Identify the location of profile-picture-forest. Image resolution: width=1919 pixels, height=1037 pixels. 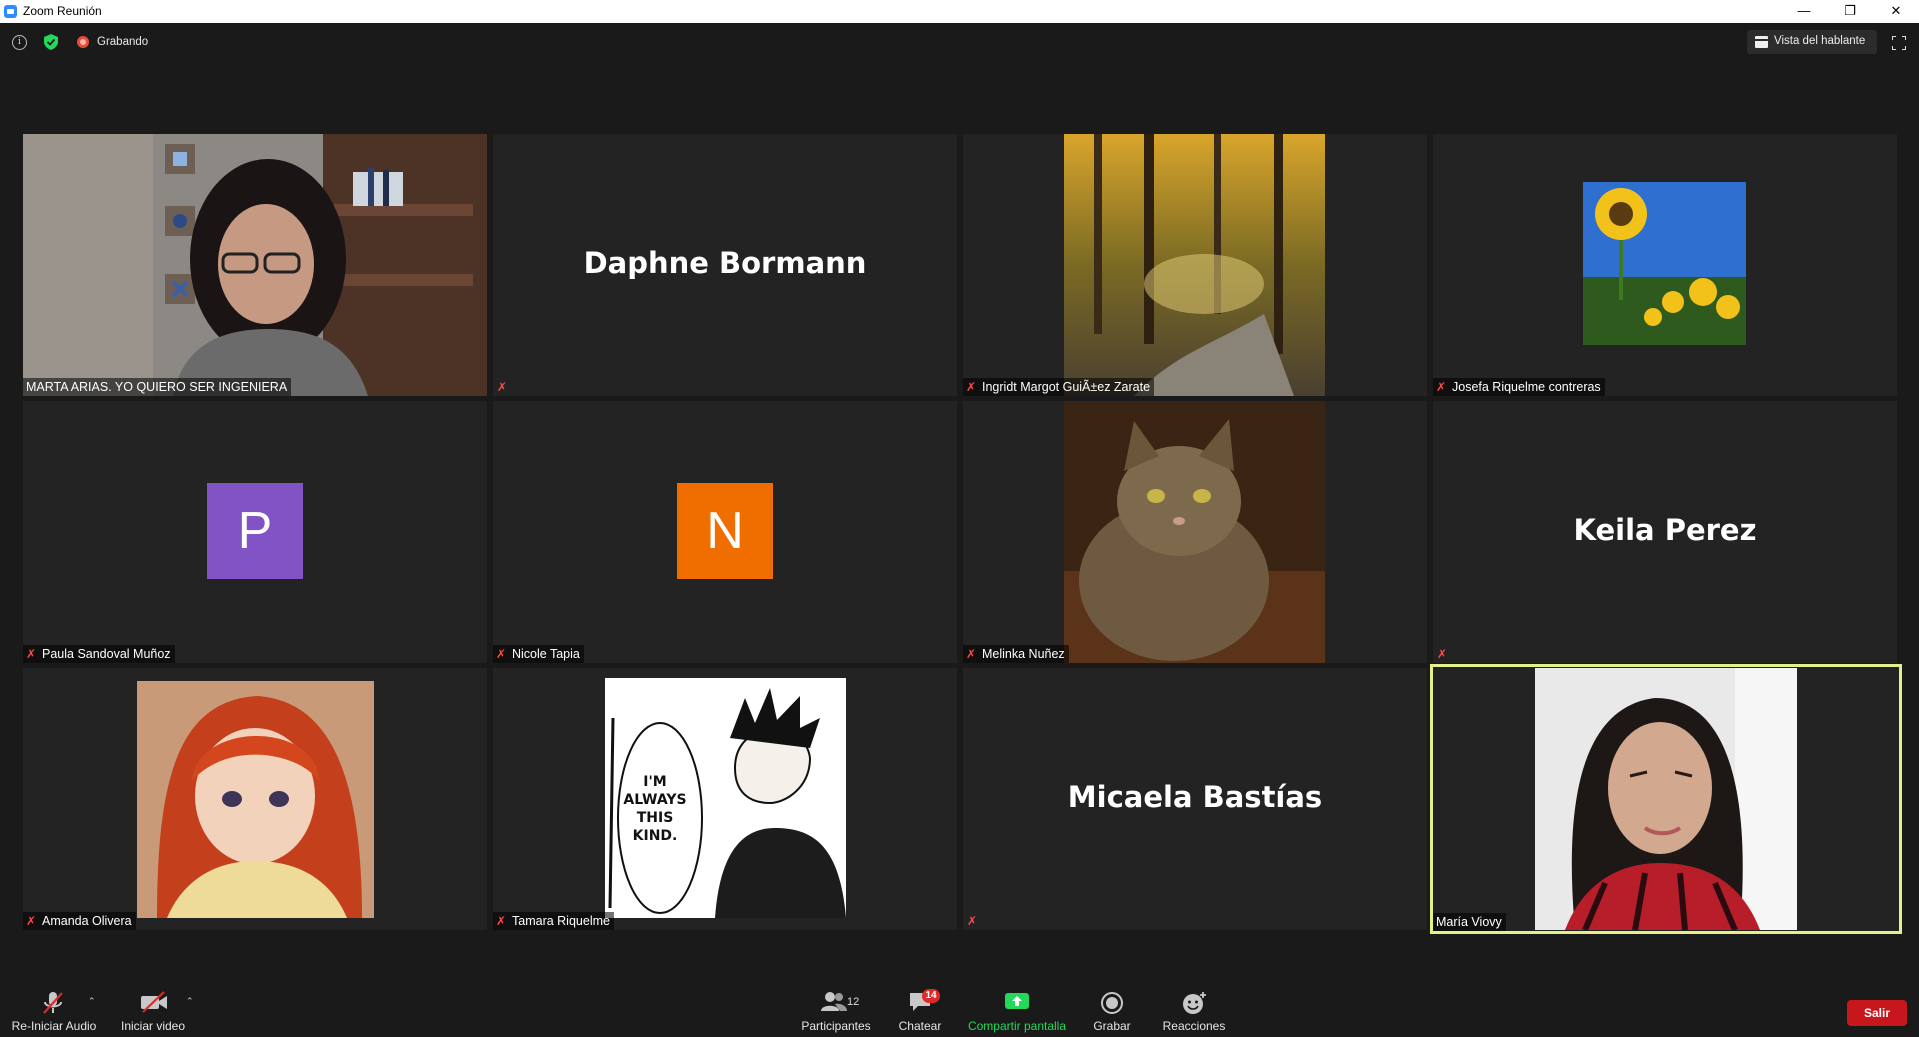
(1194, 265).